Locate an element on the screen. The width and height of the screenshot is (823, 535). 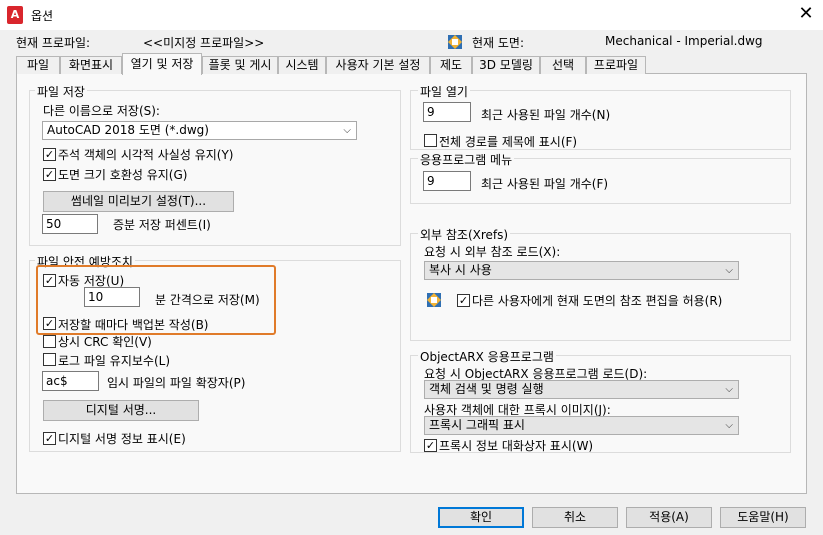
tab-plot-publish: 플롯 및 게시 is located at coordinates (240, 65).